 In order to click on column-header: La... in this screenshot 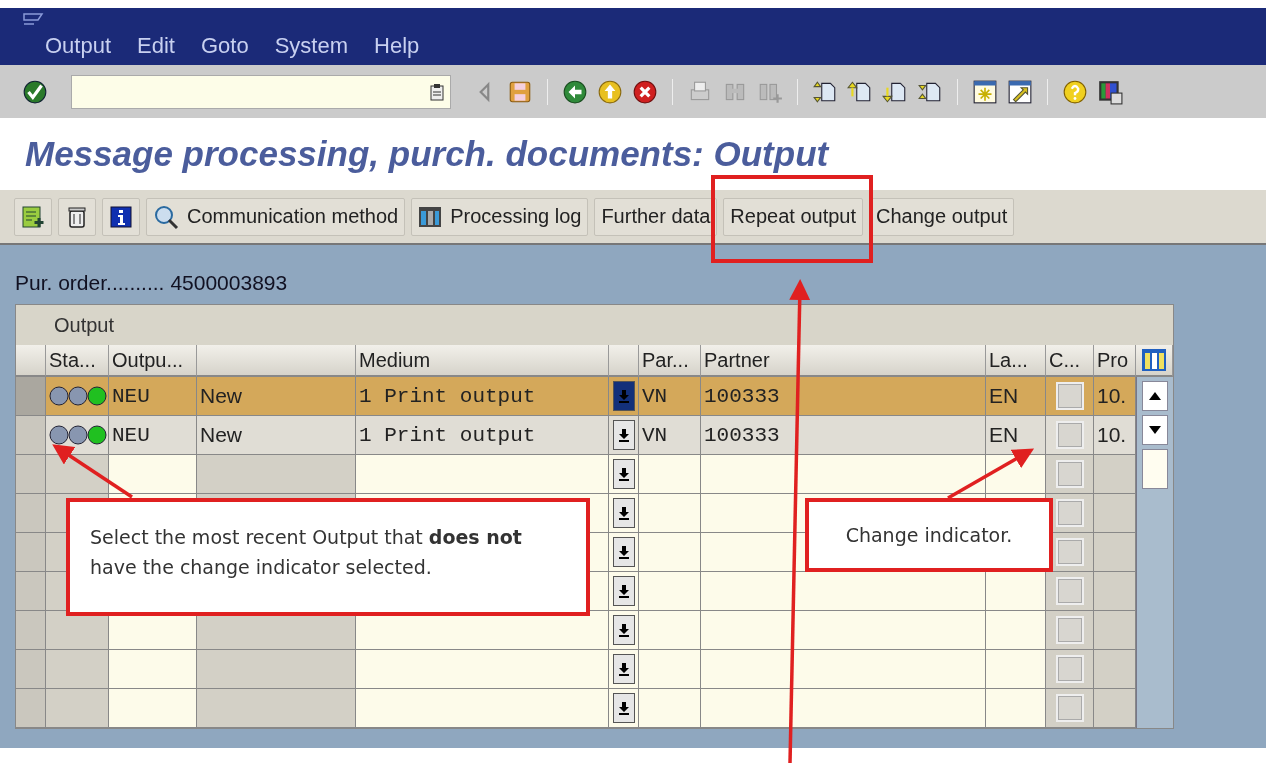, I will do `click(1016, 361)`.